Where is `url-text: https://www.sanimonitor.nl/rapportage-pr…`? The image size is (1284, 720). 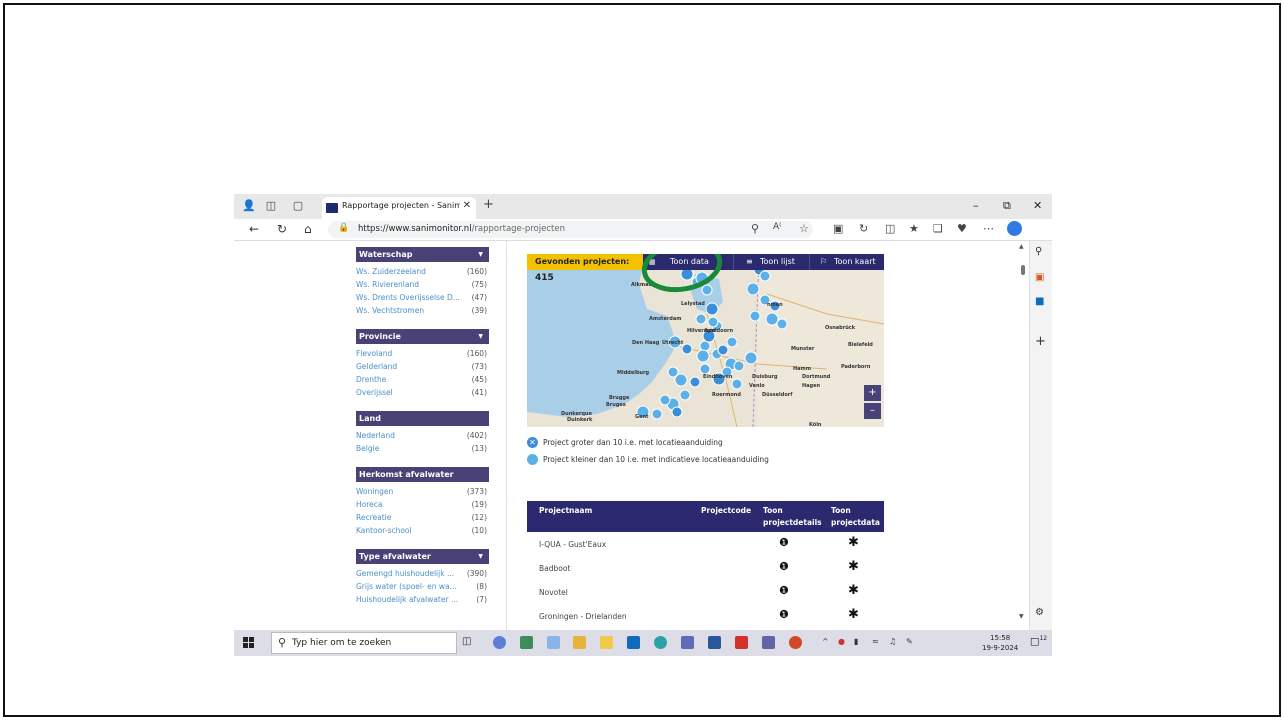 url-text: https://www.sanimonitor.nl/rapportage-pr… is located at coordinates (461, 229).